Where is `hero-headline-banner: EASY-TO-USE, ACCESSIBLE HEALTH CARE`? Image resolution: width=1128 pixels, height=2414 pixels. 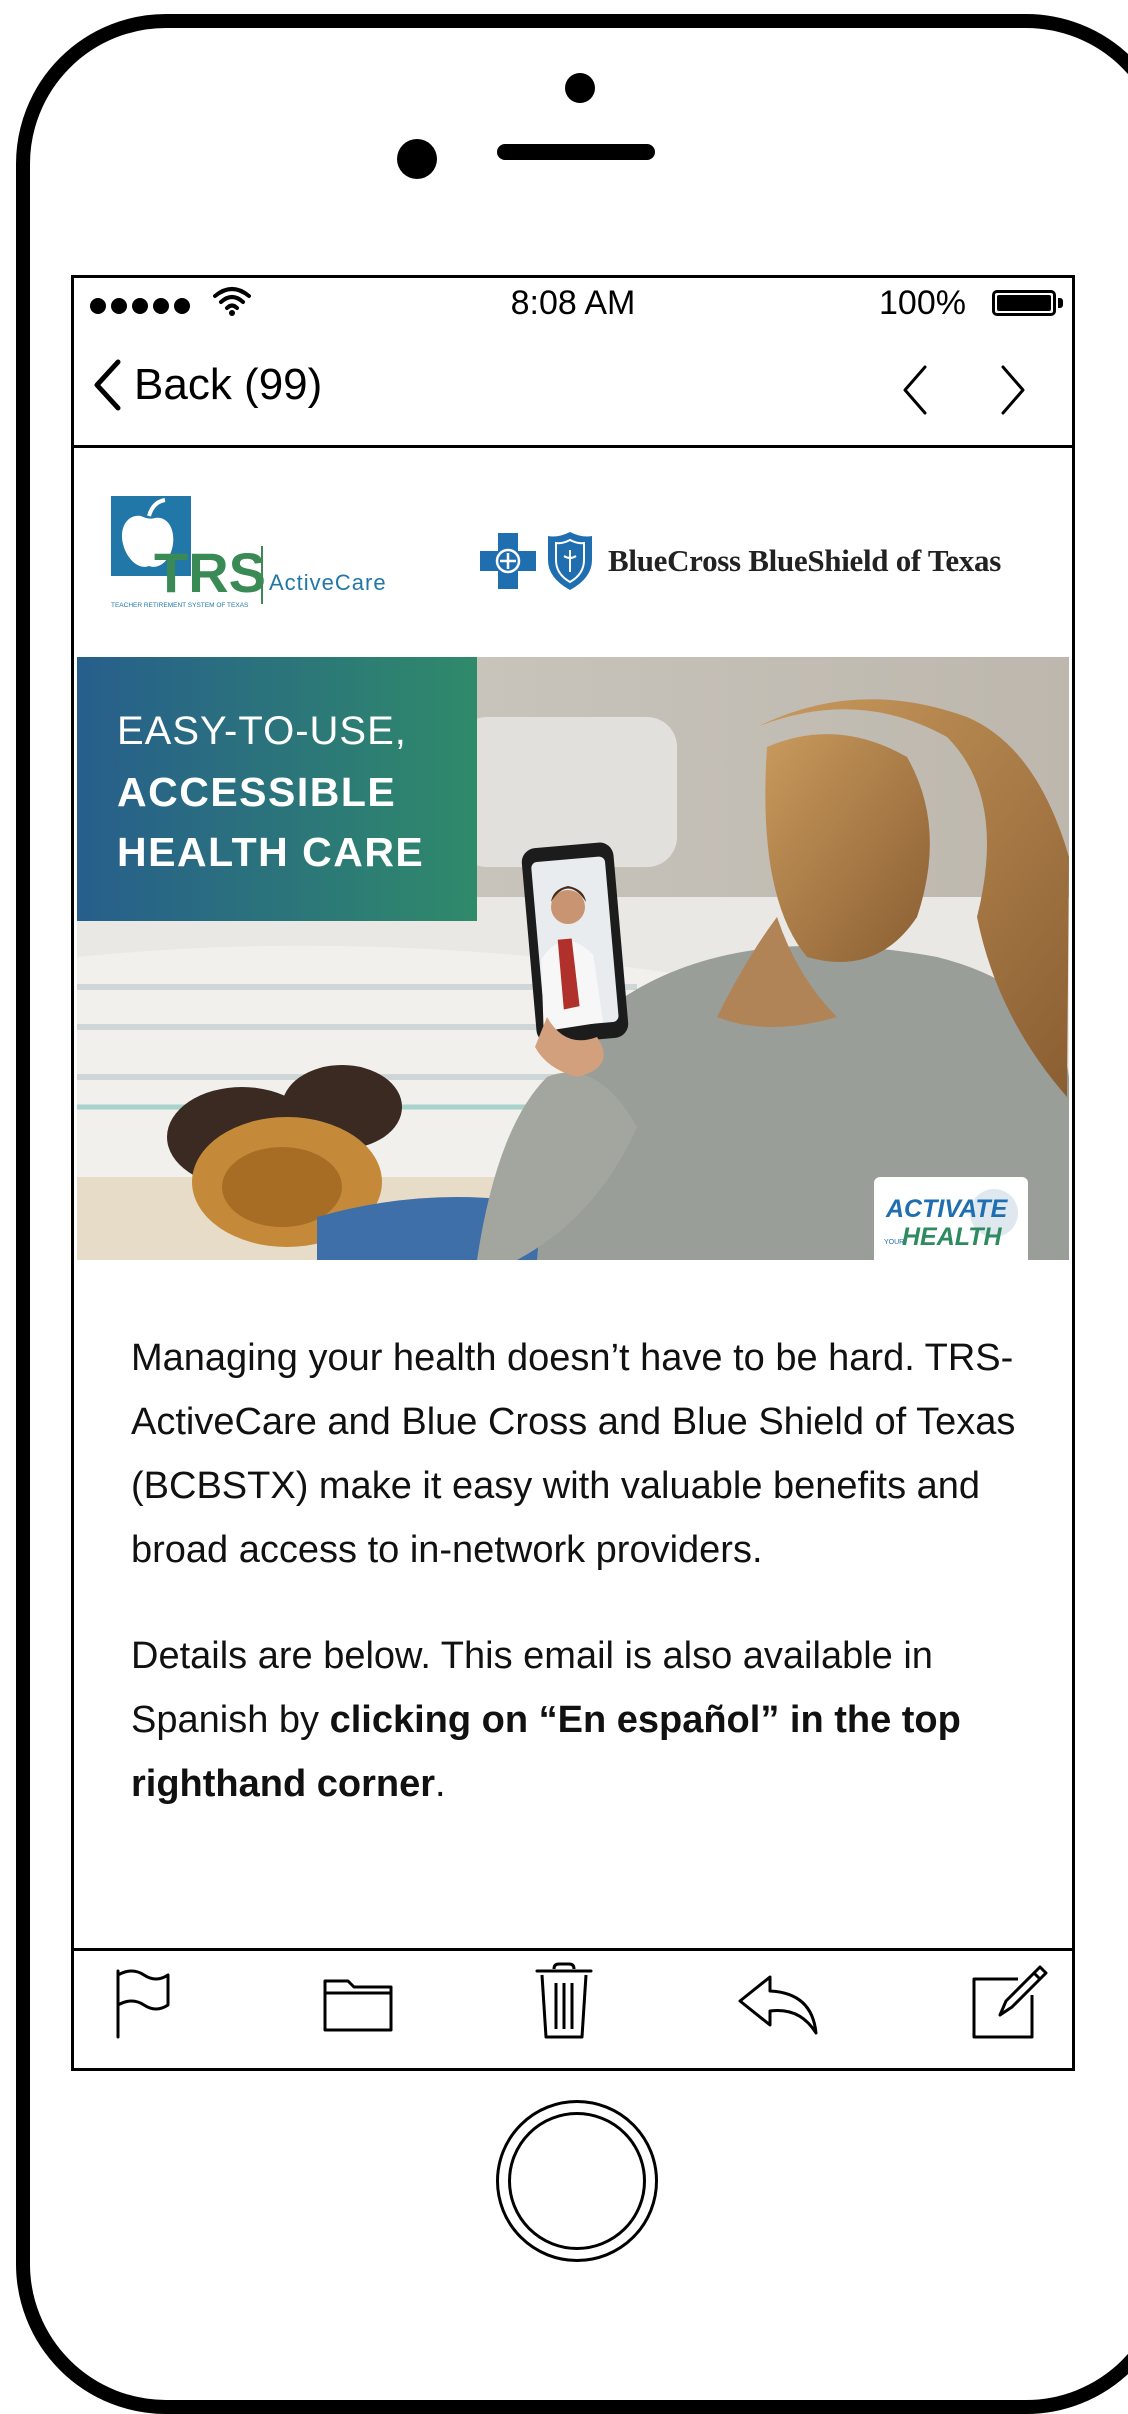
hero-headline-banner: EASY-TO-USE, ACCESSIBLE HEALTH CARE is located at coordinates (277, 789).